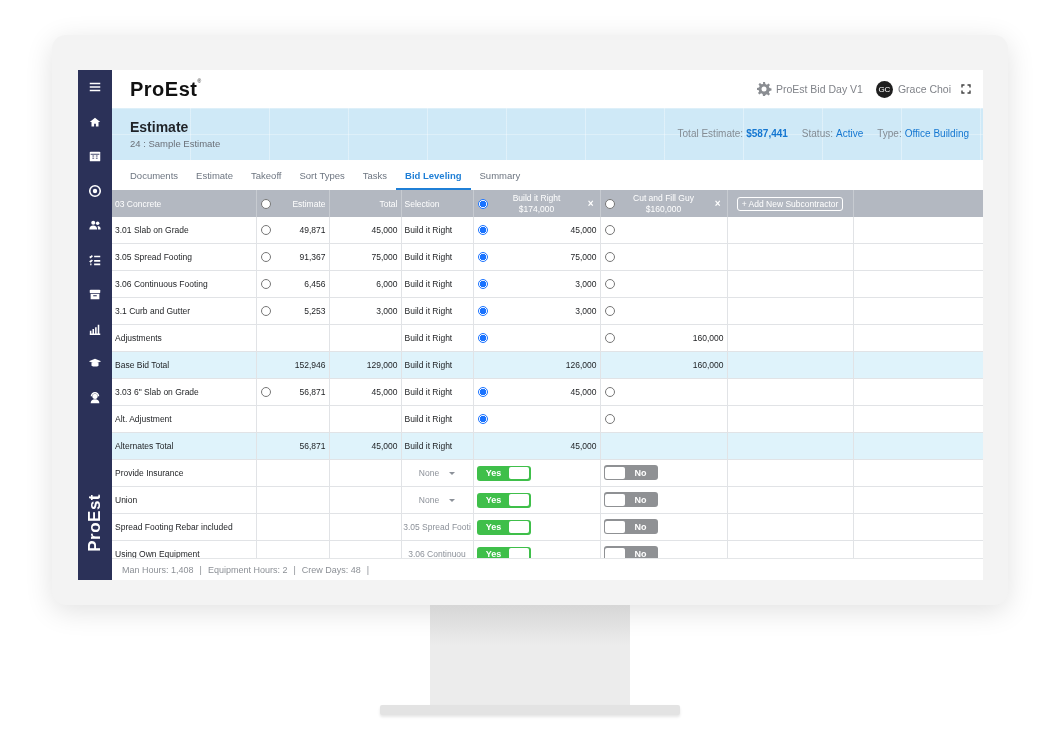 Image resolution: width=1060 pixels, height=753 pixels. Describe the element at coordinates (500, 175) in the screenshot. I see `tab: Summary` at that location.